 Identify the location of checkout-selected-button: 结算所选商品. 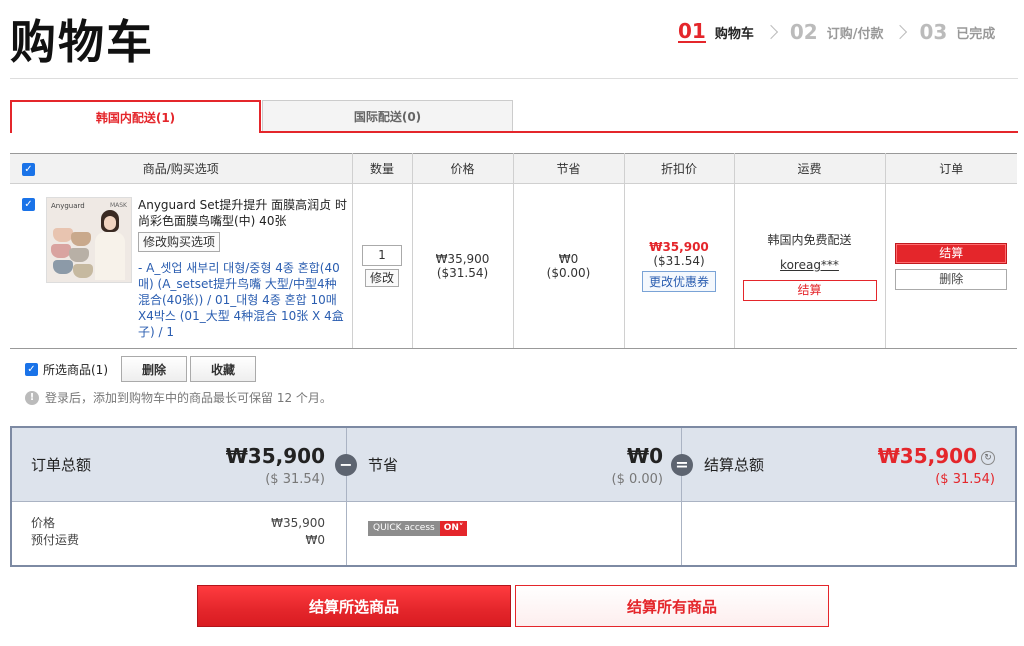
(354, 606).